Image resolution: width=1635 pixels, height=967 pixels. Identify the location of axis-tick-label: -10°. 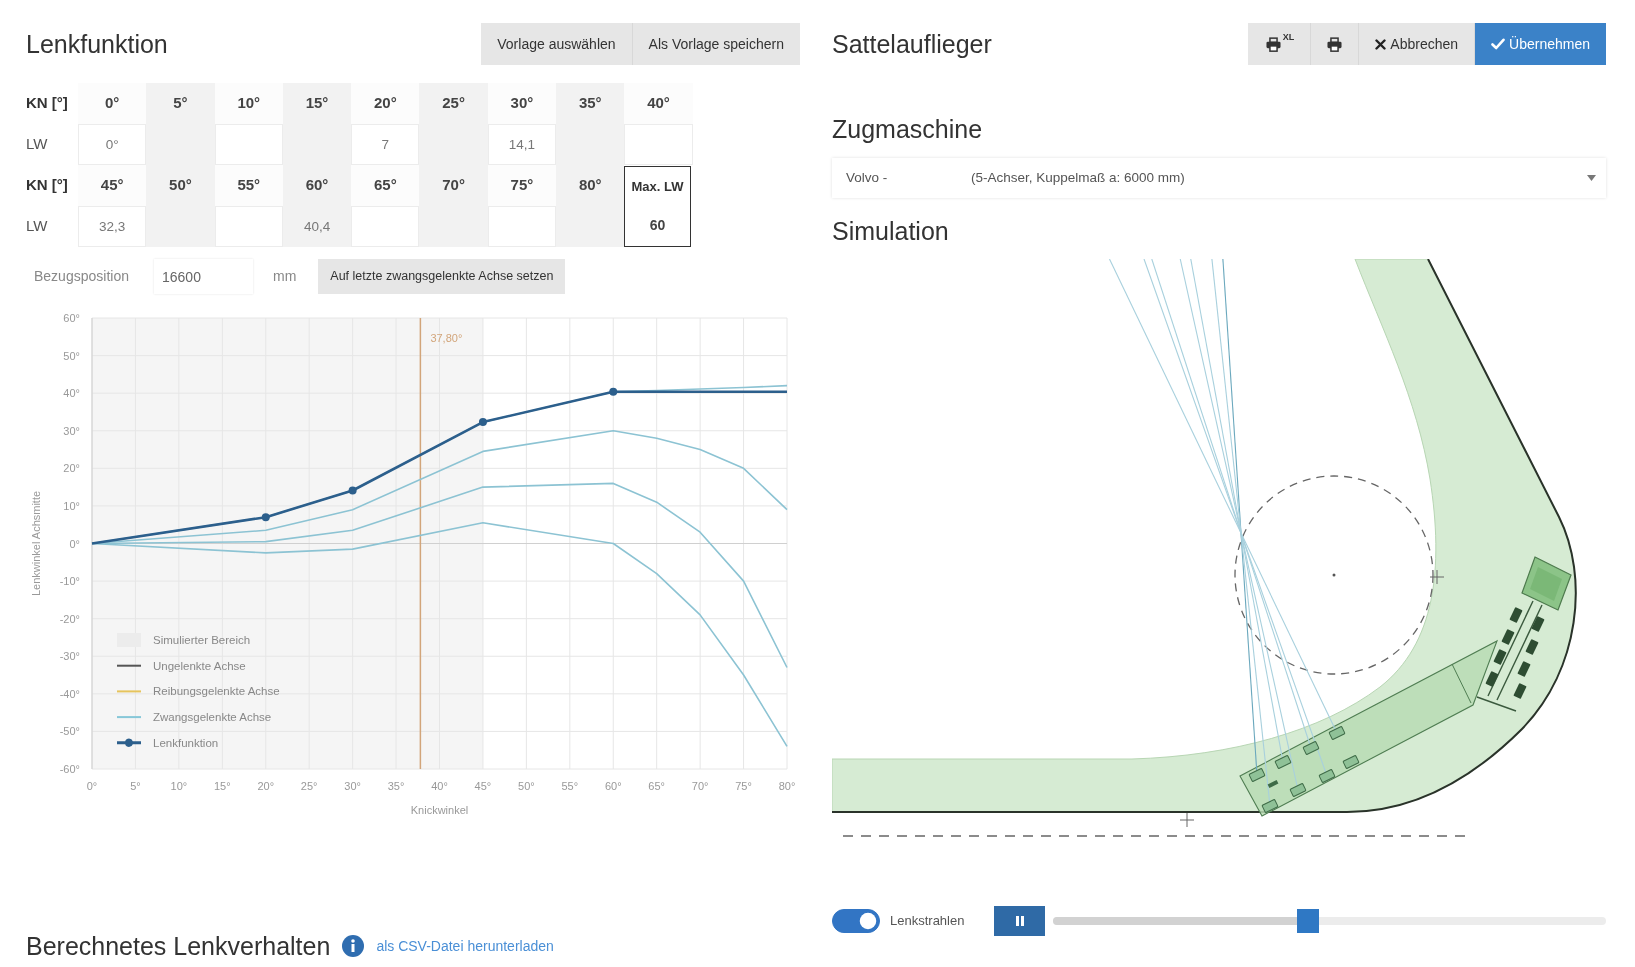
(69, 581).